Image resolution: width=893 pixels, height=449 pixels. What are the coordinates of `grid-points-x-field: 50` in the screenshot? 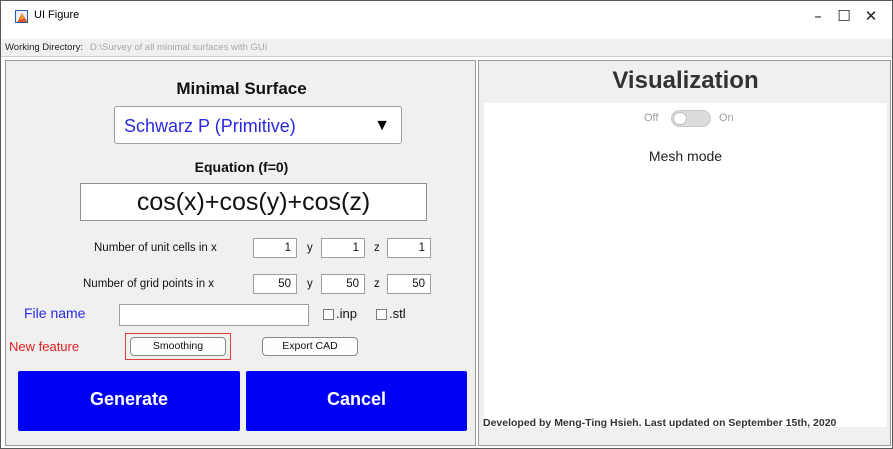 It's located at (275, 284).